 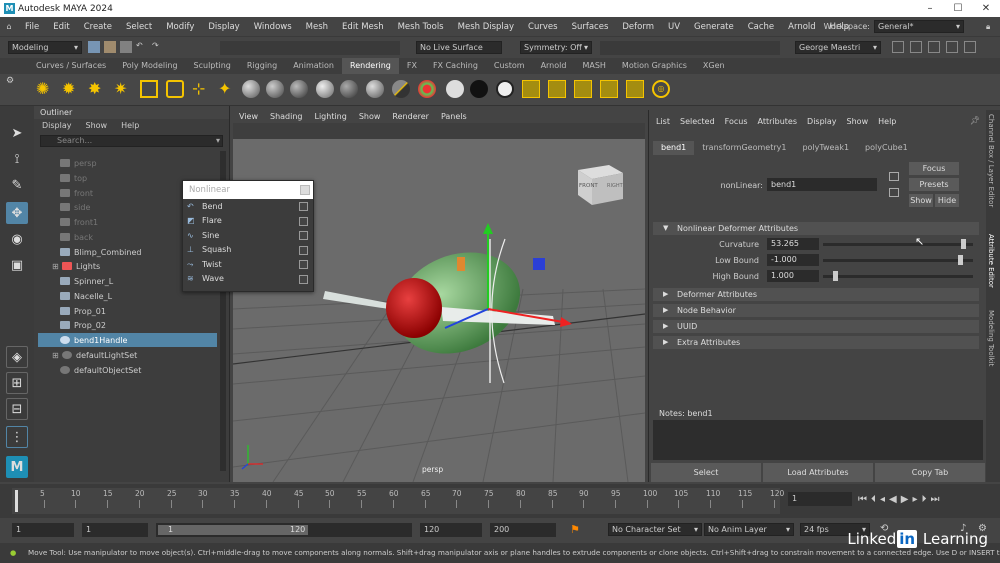 I want to click on chevron-down-icon: ▾, so click(x=218, y=141).